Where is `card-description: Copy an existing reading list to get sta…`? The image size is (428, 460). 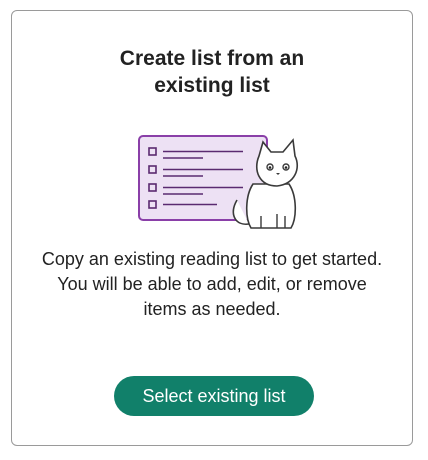
card-description: Copy an existing reading list to get sta… is located at coordinates (212, 284).